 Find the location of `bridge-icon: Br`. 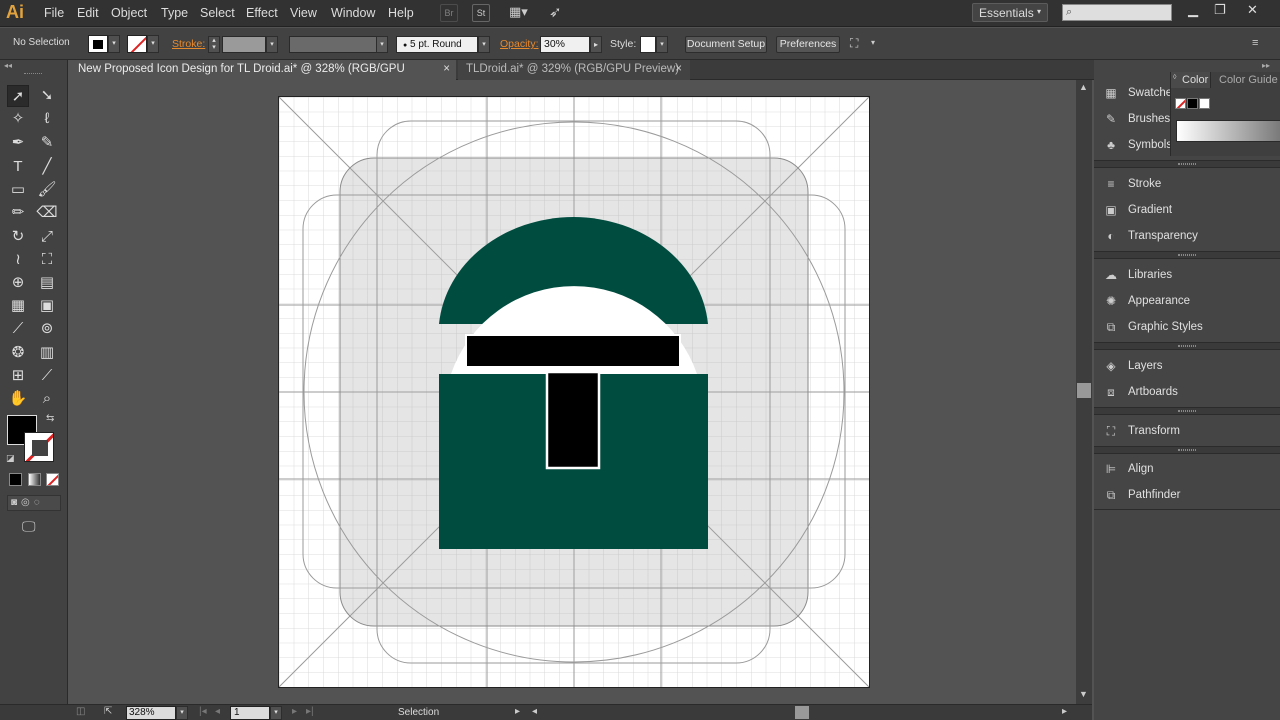

bridge-icon: Br is located at coordinates (449, 13).